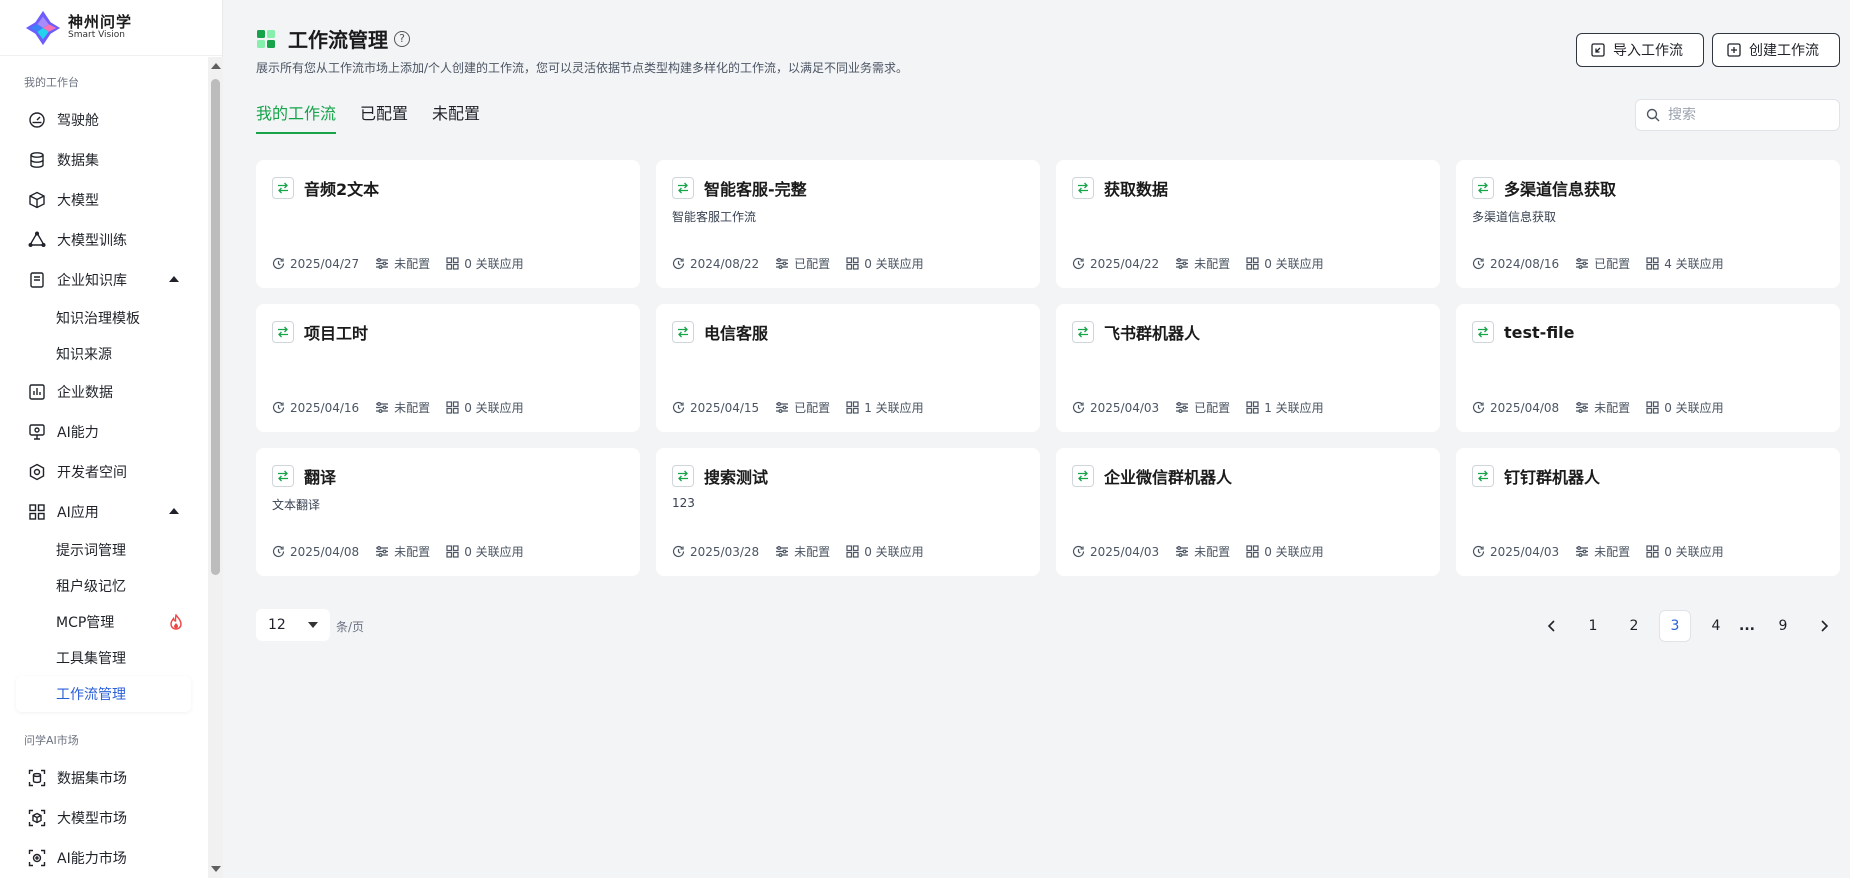  Describe the element at coordinates (293, 625) in the screenshot. I see `page-size-select: 12` at that location.